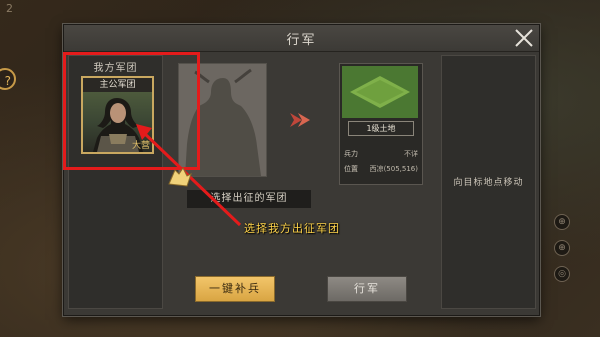 This screenshot has width=600, height=337. What do you see at coordinates (180, 177) in the screenshot?
I see `pointer-hand-icon` at bounding box center [180, 177].